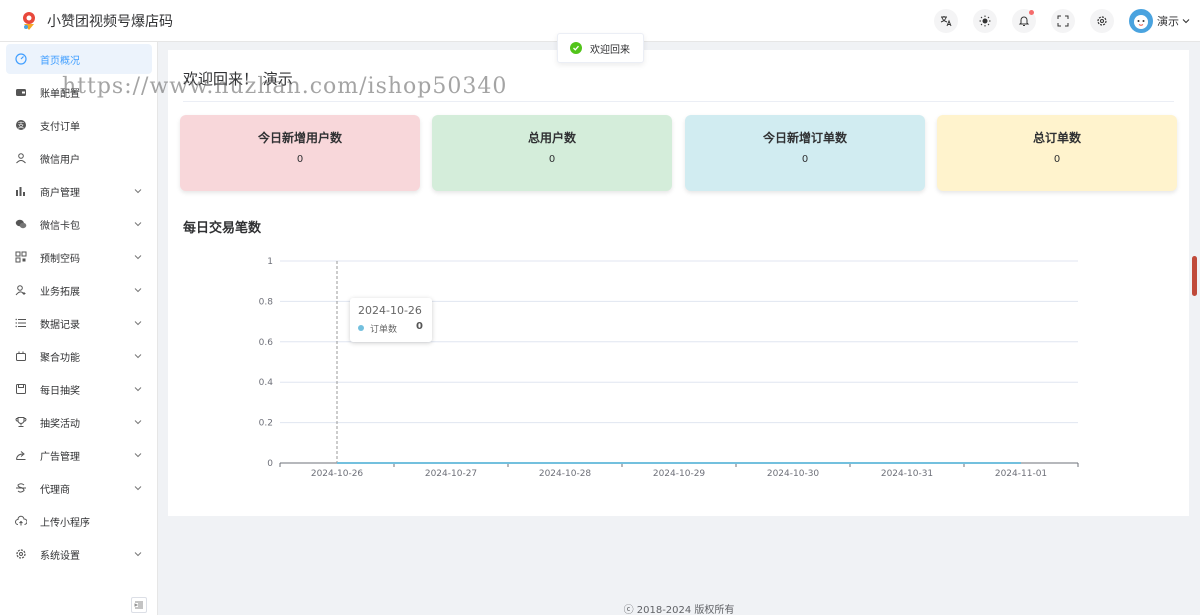 The width and height of the screenshot is (1200, 615). I want to click on watermark: https://www.huzhan.com/ishop50340, so click(285, 86).